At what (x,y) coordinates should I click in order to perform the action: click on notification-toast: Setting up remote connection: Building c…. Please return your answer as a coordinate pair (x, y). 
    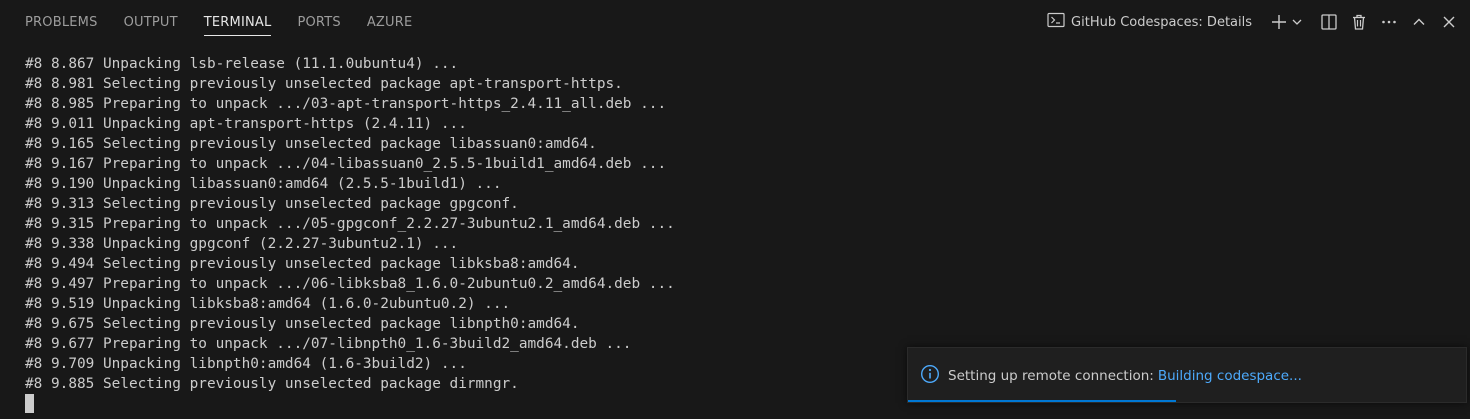
    Looking at the image, I should click on (1187, 375).